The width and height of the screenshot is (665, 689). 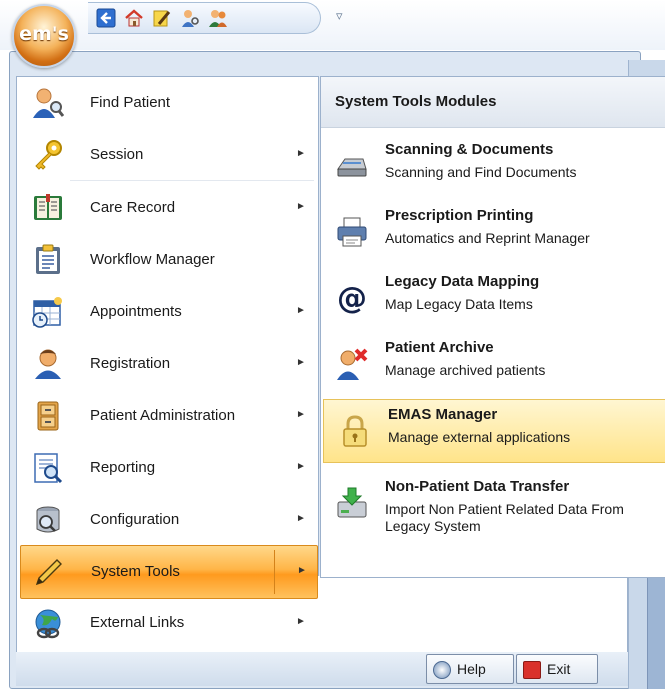 What do you see at coordinates (168, 468) in the screenshot?
I see `menu-item-reporting: Reporting ►` at bounding box center [168, 468].